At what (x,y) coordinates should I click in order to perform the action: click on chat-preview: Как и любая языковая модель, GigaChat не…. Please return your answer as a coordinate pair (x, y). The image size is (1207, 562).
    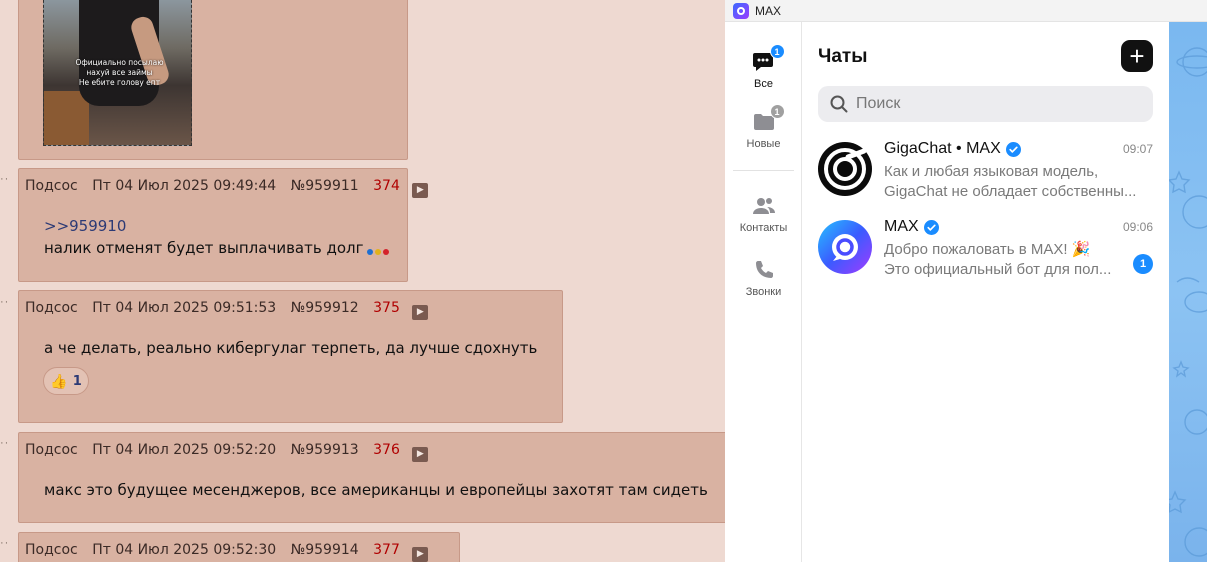
    Looking at the image, I should click on (1010, 181).